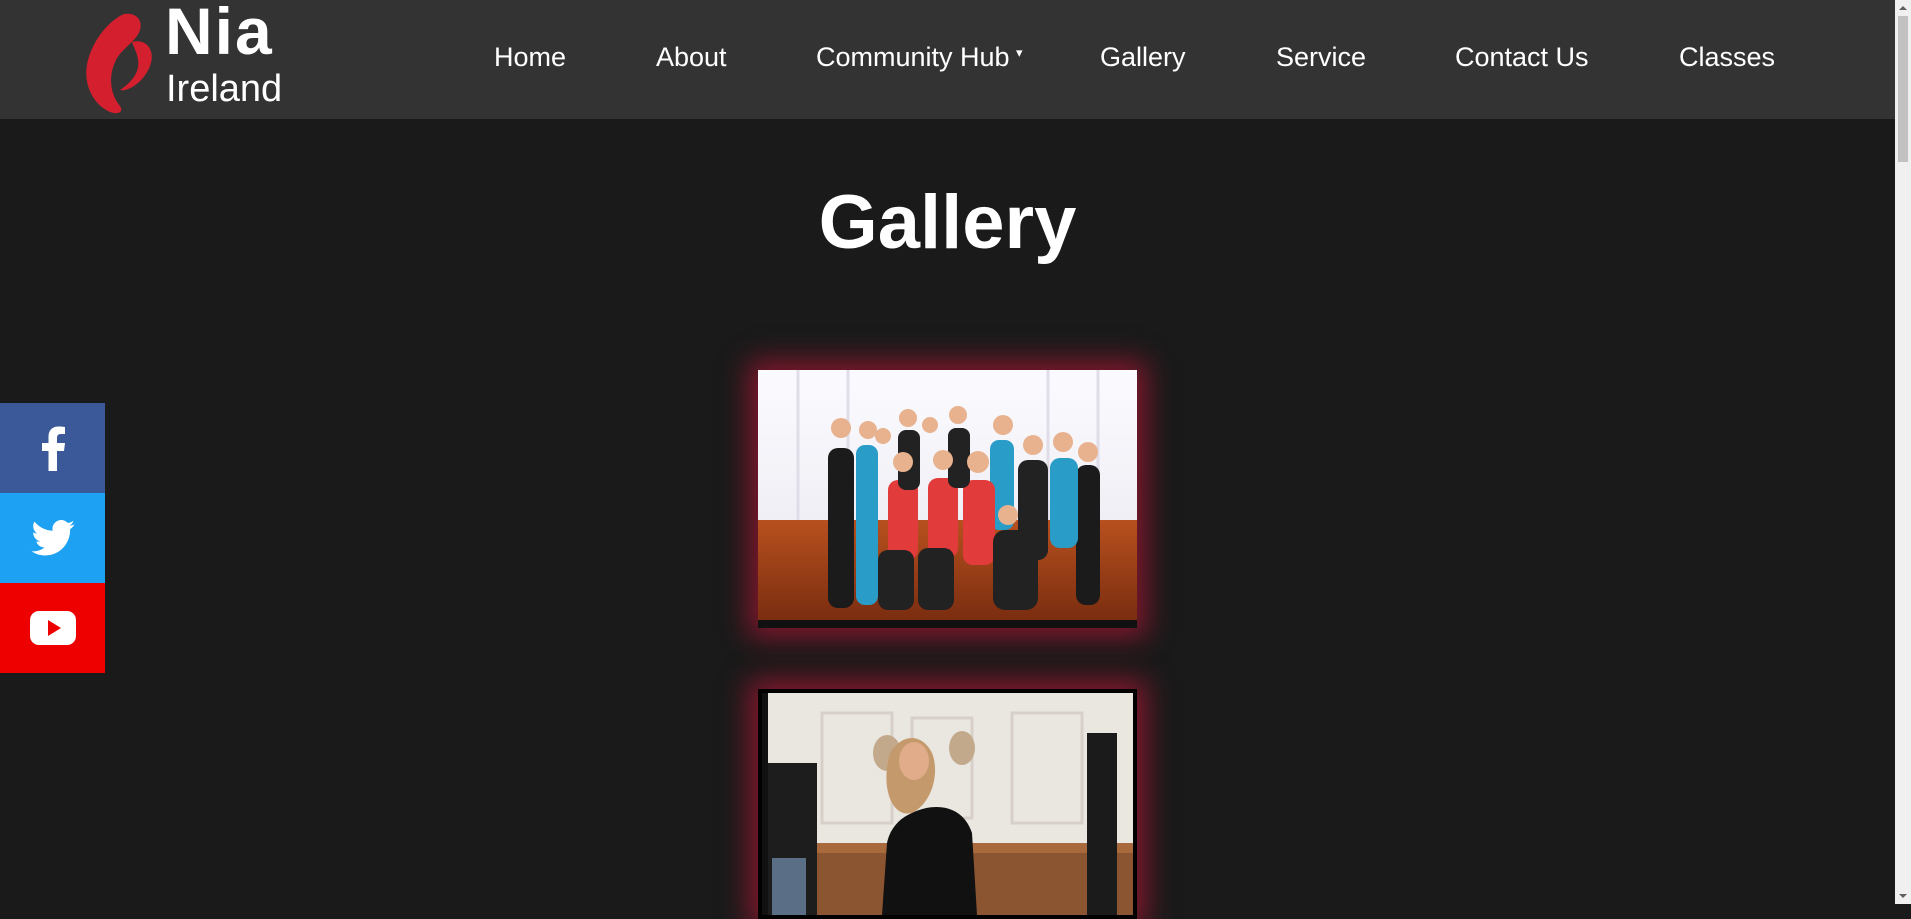  I want to click on dancer-photo-image, so click(947, 804).